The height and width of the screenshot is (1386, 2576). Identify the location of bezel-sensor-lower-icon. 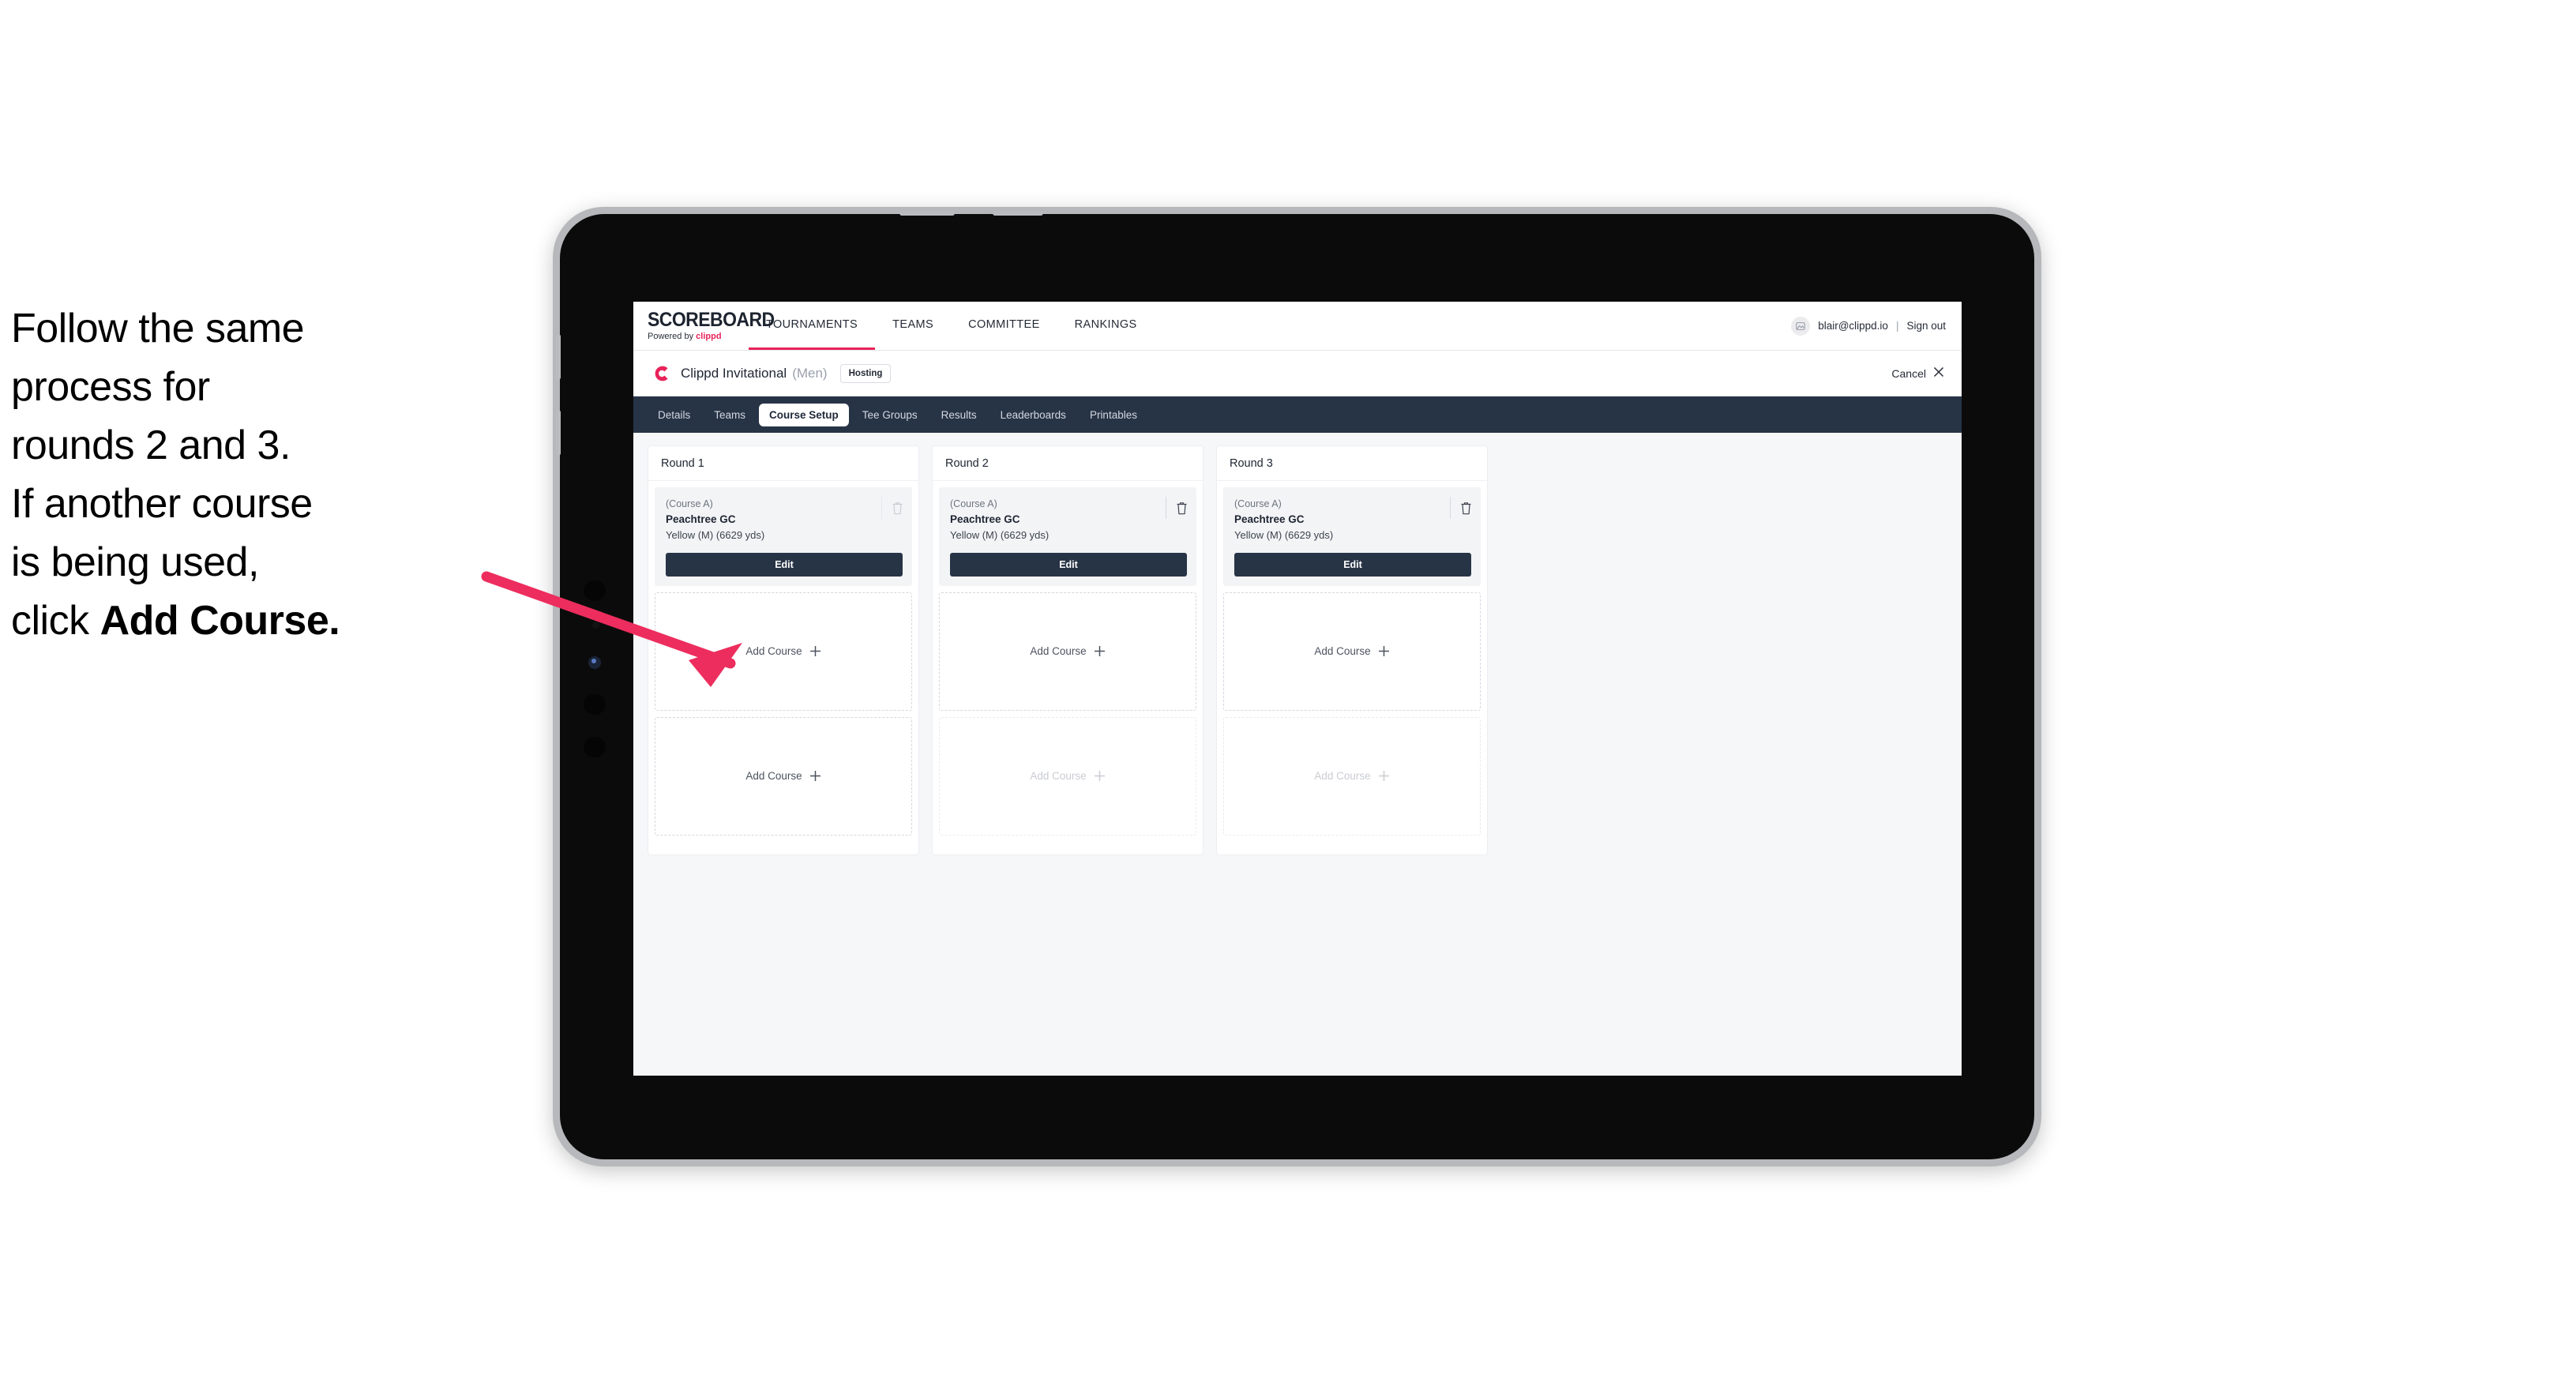
(595, 704).